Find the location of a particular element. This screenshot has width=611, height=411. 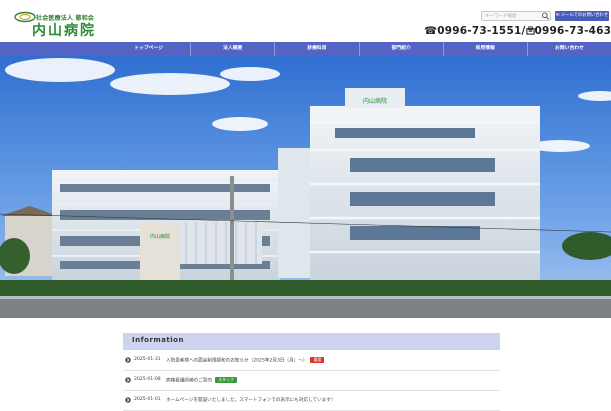

news-title: 病棟看護師補のご案内 is located at coordinates (189, 381).